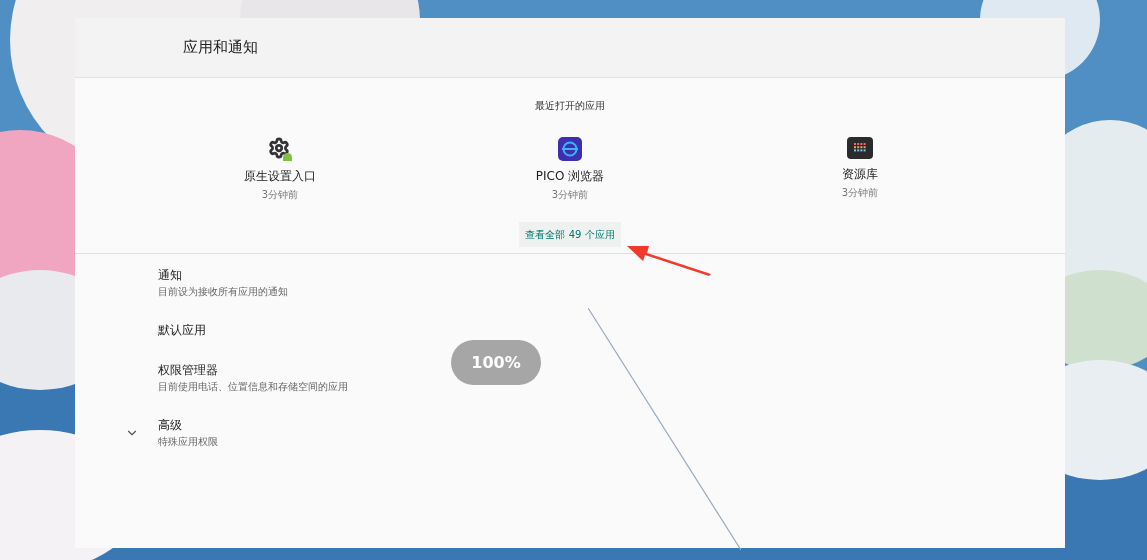 The height and width of the screenshot is (560, 1147). I want to click on app-name: PICO 浏览器, so click(570, 176).